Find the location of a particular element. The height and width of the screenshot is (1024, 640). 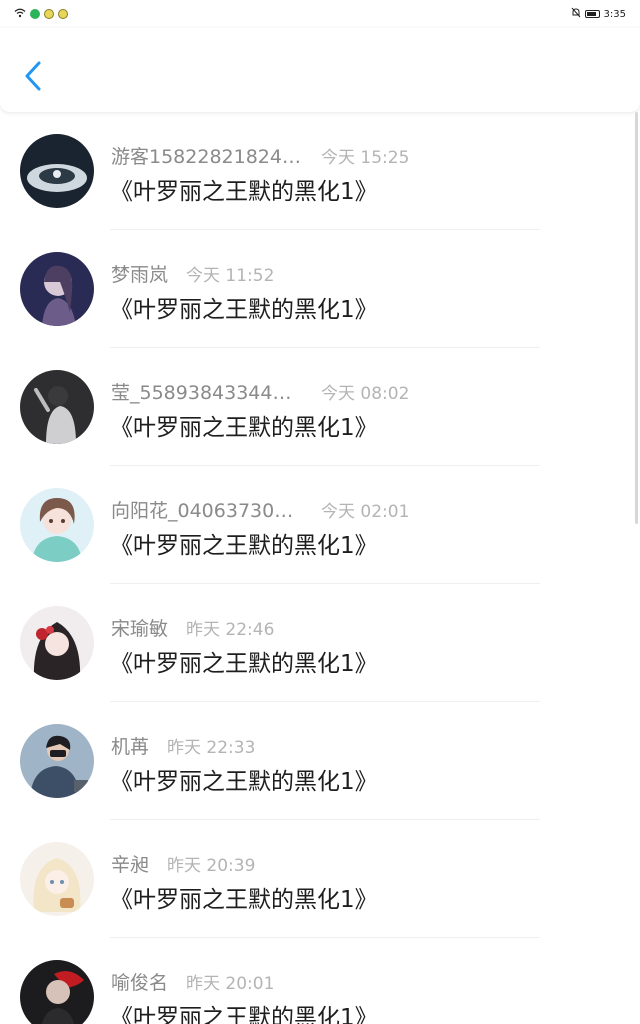

meta-line: 梦雨岚 今天 11:52 is located at coordinates (192, 273).